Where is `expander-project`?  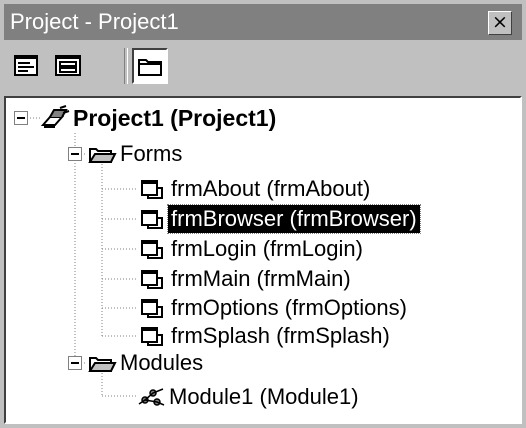 expander-project is located at coordinates (21, 118).